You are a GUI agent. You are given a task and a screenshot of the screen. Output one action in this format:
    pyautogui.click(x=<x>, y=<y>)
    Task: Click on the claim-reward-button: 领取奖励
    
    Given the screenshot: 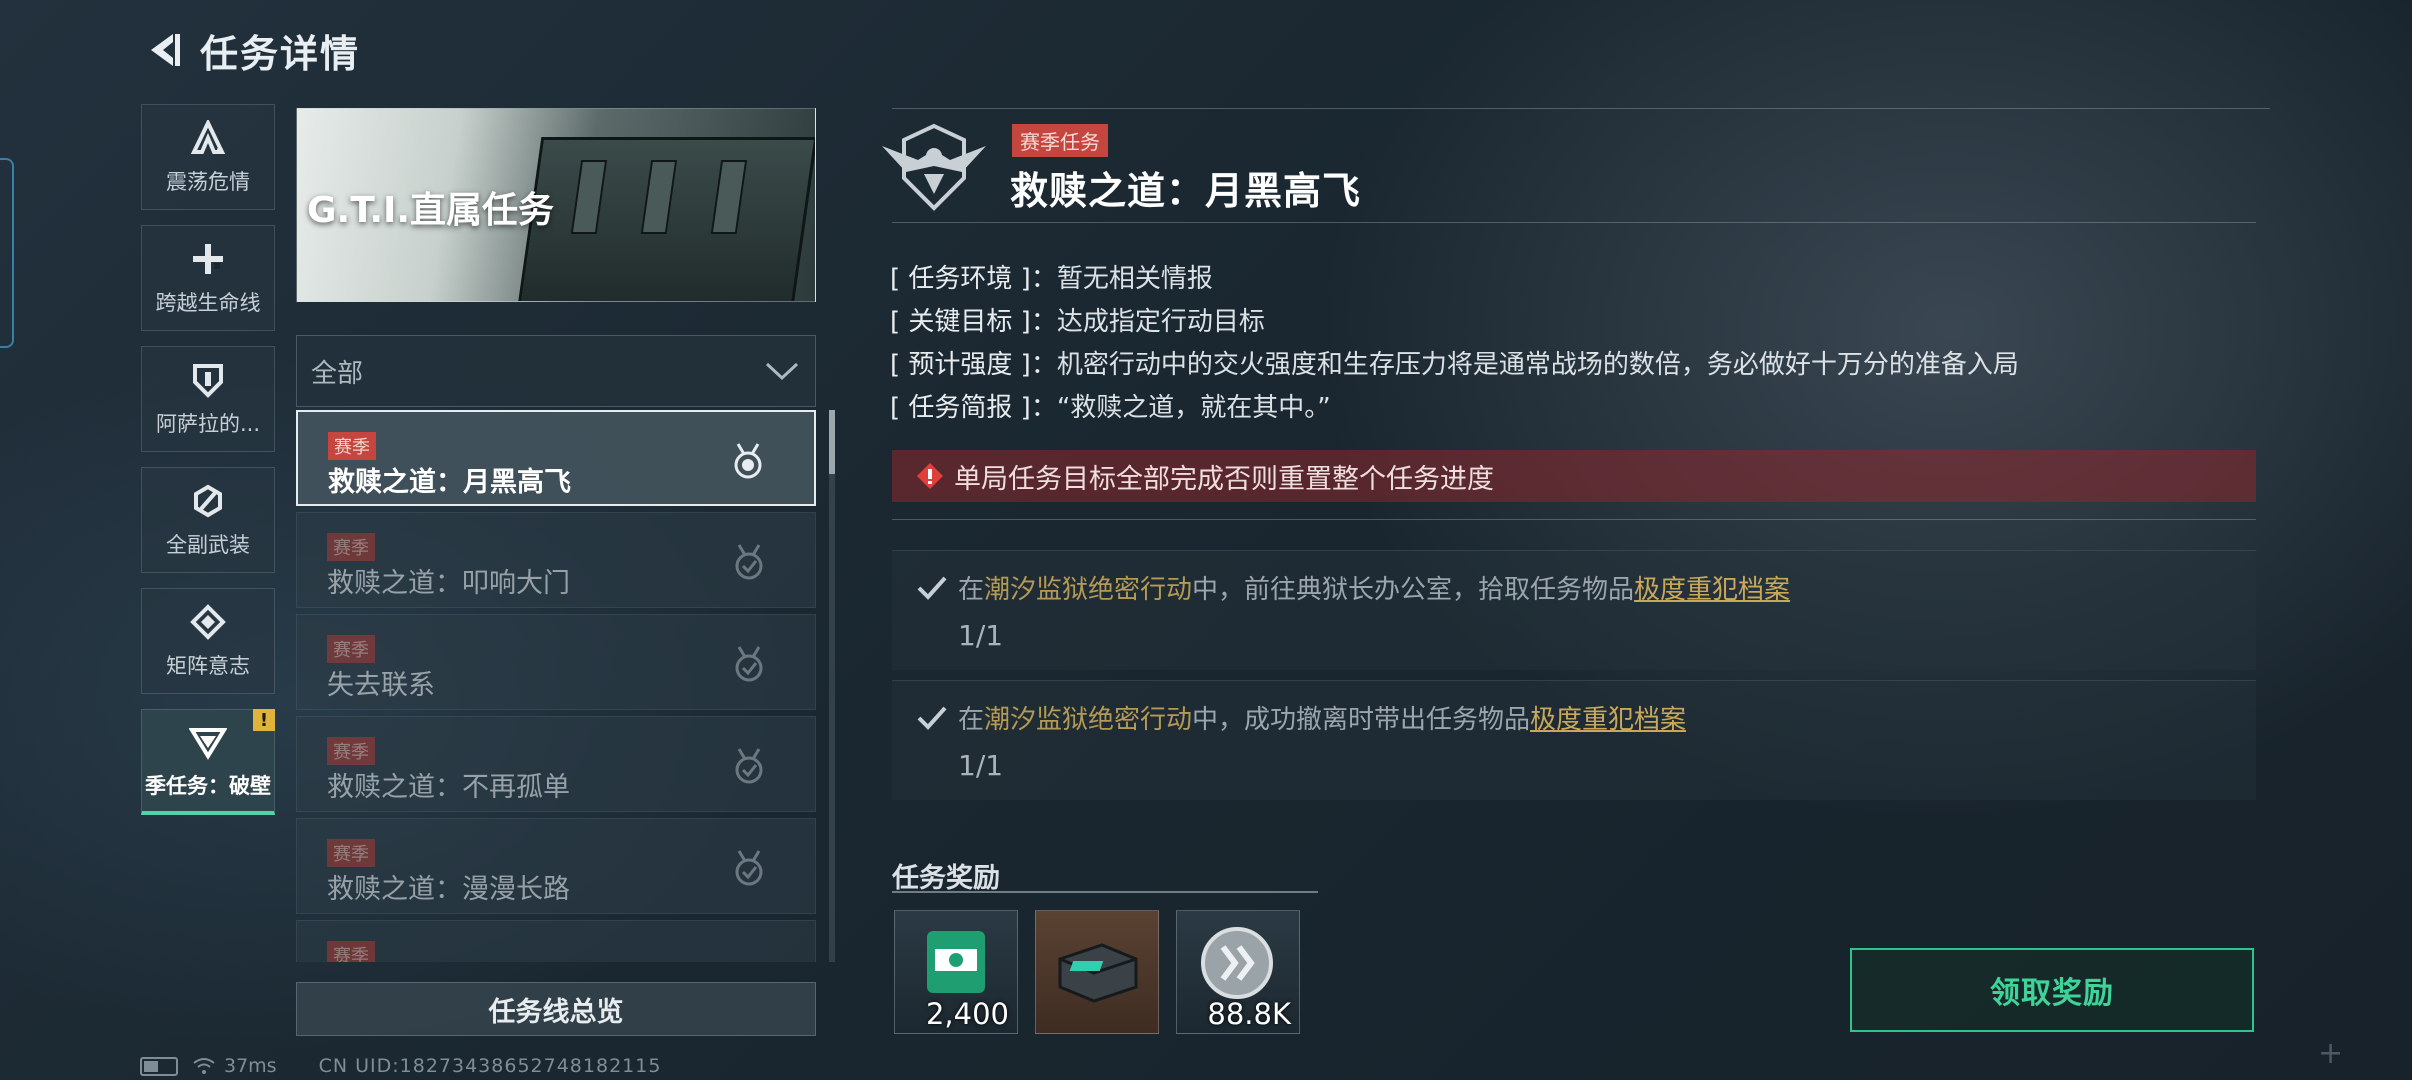 What is the action you would take?
    pyautogui.click(x=2052, y=990)
    